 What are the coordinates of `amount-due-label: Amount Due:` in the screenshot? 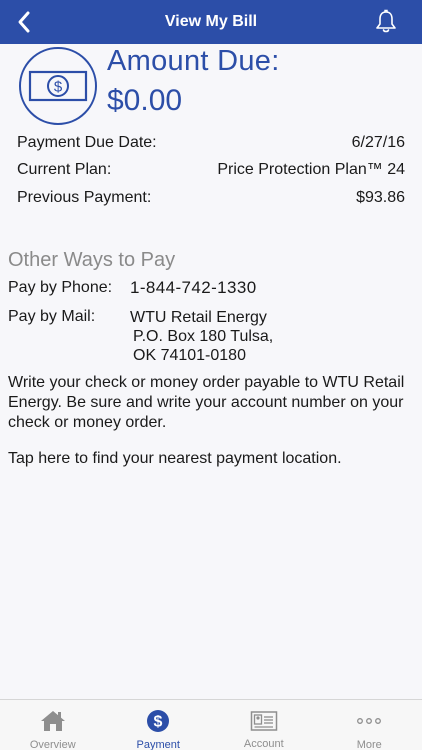 It's located at (193, 61).